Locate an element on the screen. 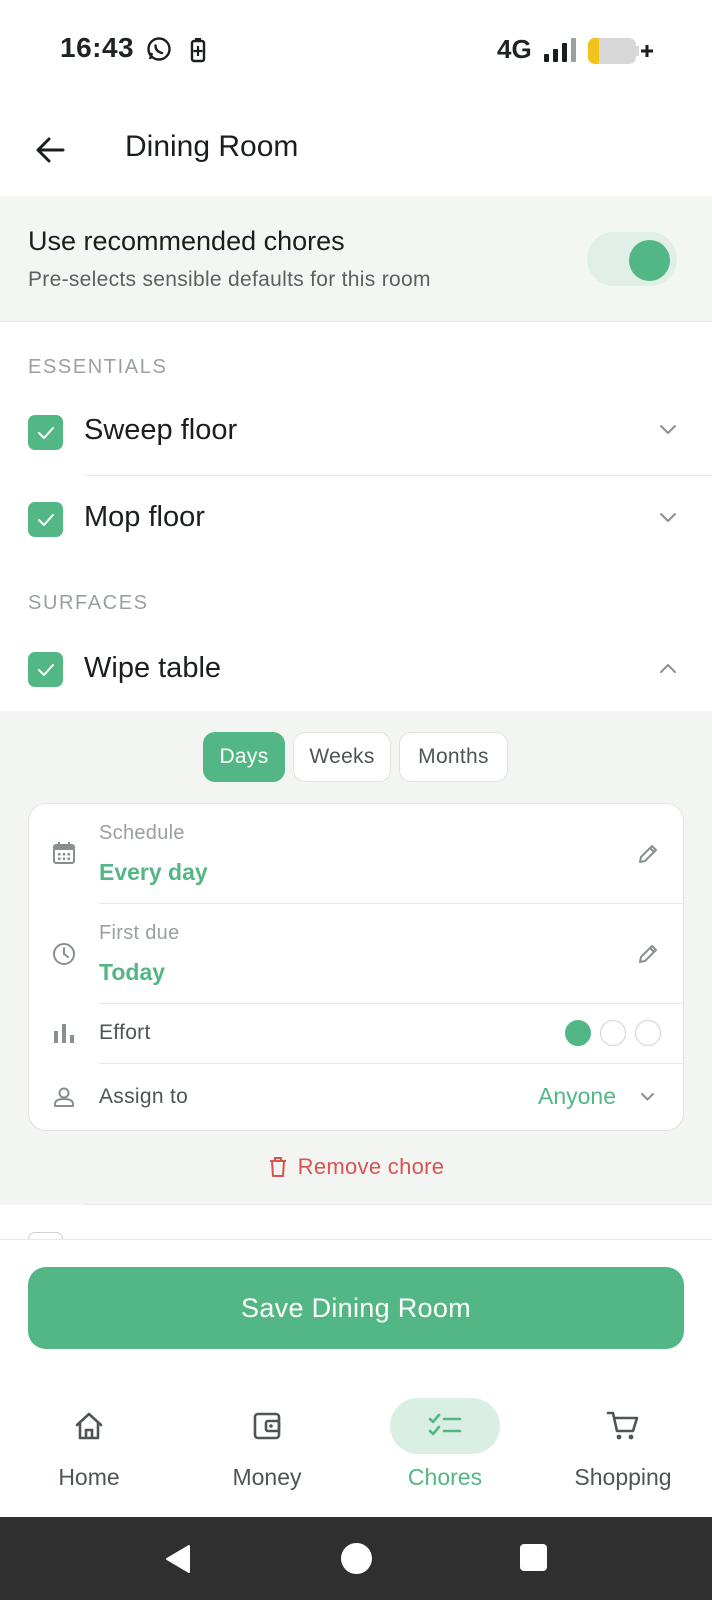 This screenshot has height=1600, width=712. nav-shopping: Shopping is located at coordinates (623, 1444).